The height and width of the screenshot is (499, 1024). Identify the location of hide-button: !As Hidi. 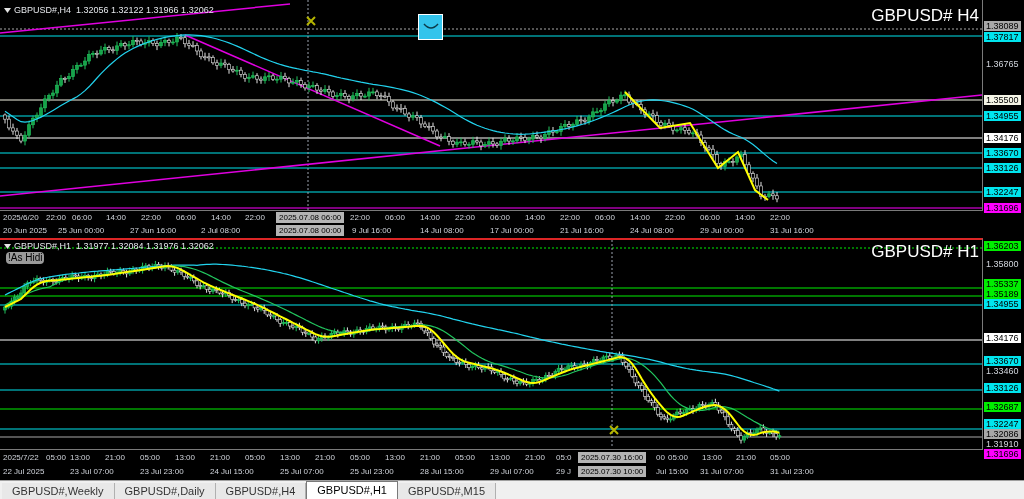
(25, 258).